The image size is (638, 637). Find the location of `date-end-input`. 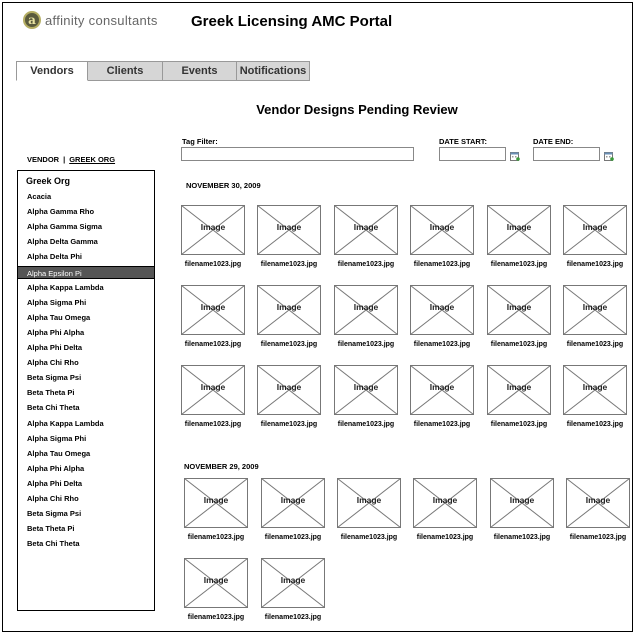

date-end-input is located at coordinates (566, 154).